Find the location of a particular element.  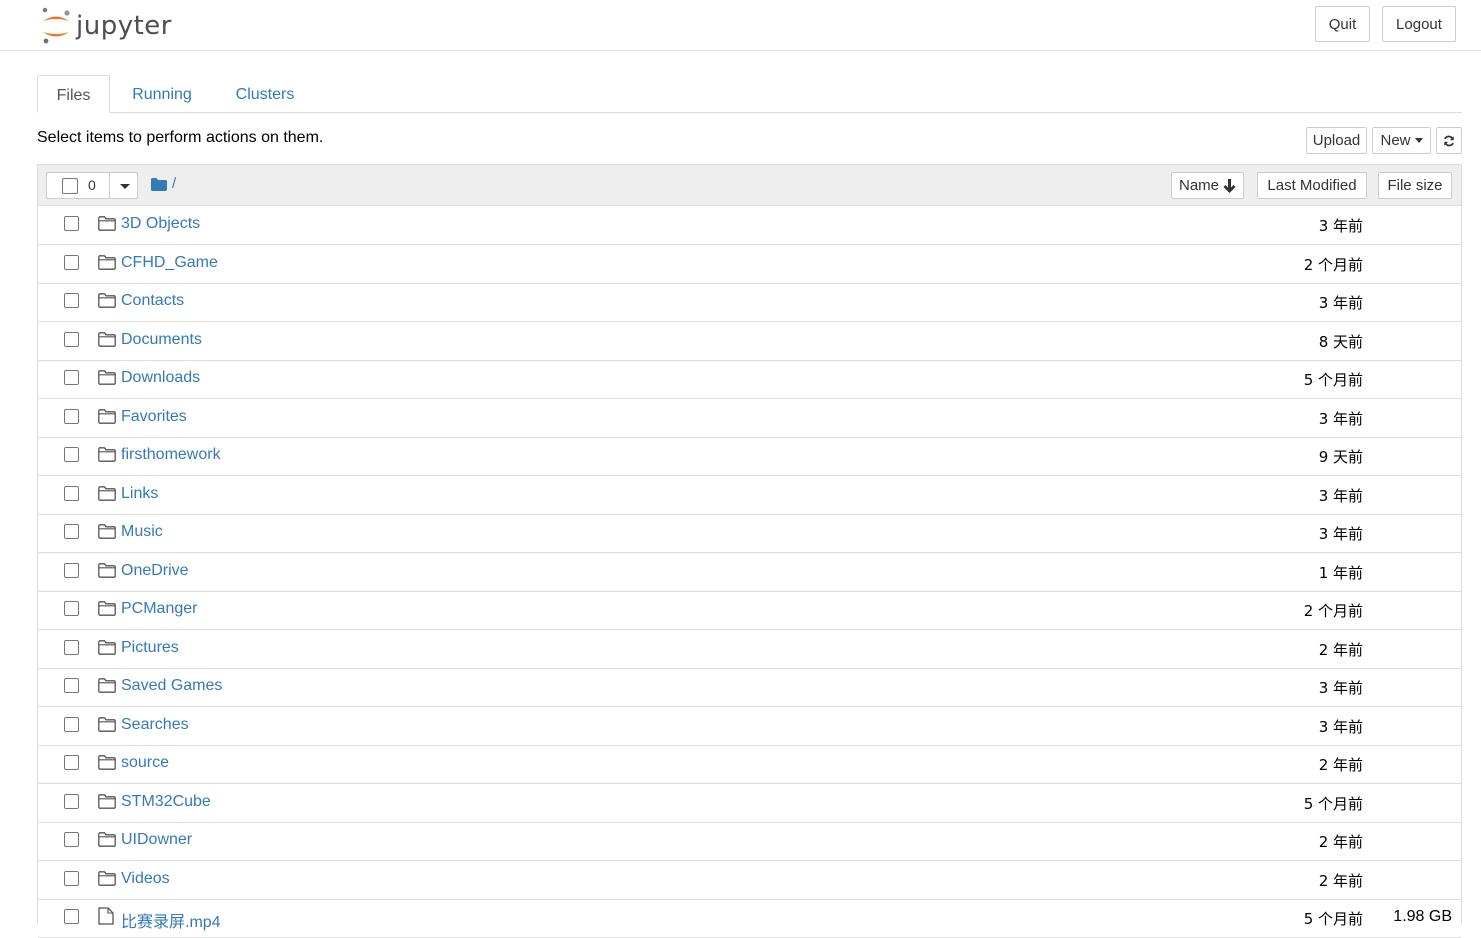

tab-files: Files is located at coordinates (73, 94).